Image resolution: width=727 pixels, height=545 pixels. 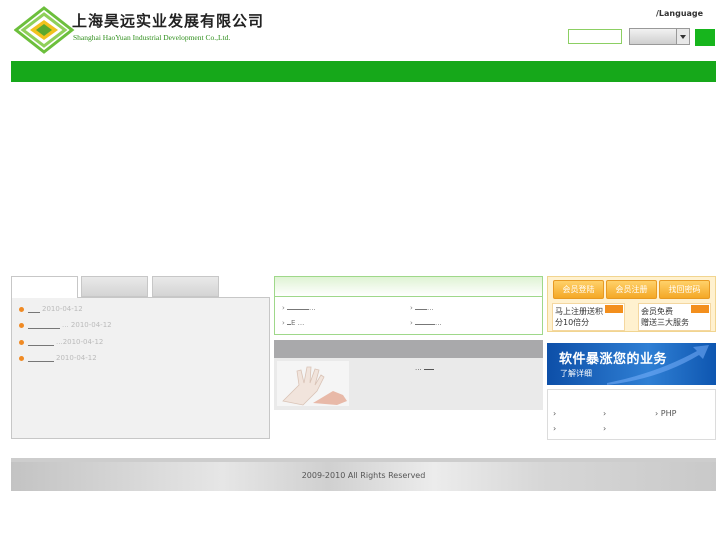 What do you see at coordinates (705, 37) in the screenshot?
I see `search-button` at bounding box center [705, 37].